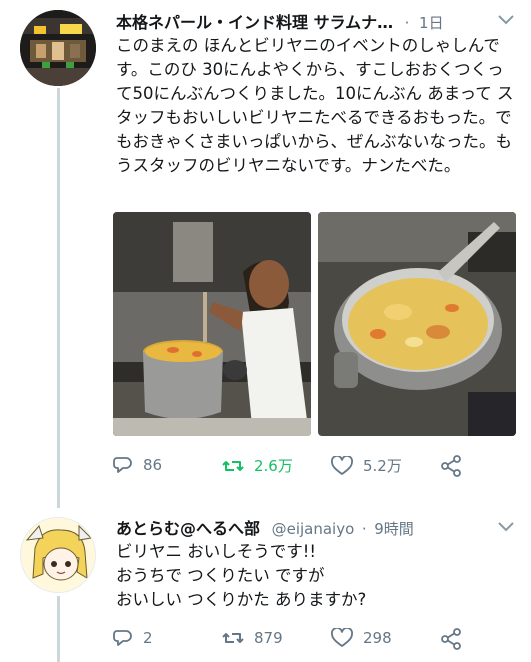  Describe the element at coordinates (252, 638) in the screenshot. I see `reply-retweet-button: 879` at that location.